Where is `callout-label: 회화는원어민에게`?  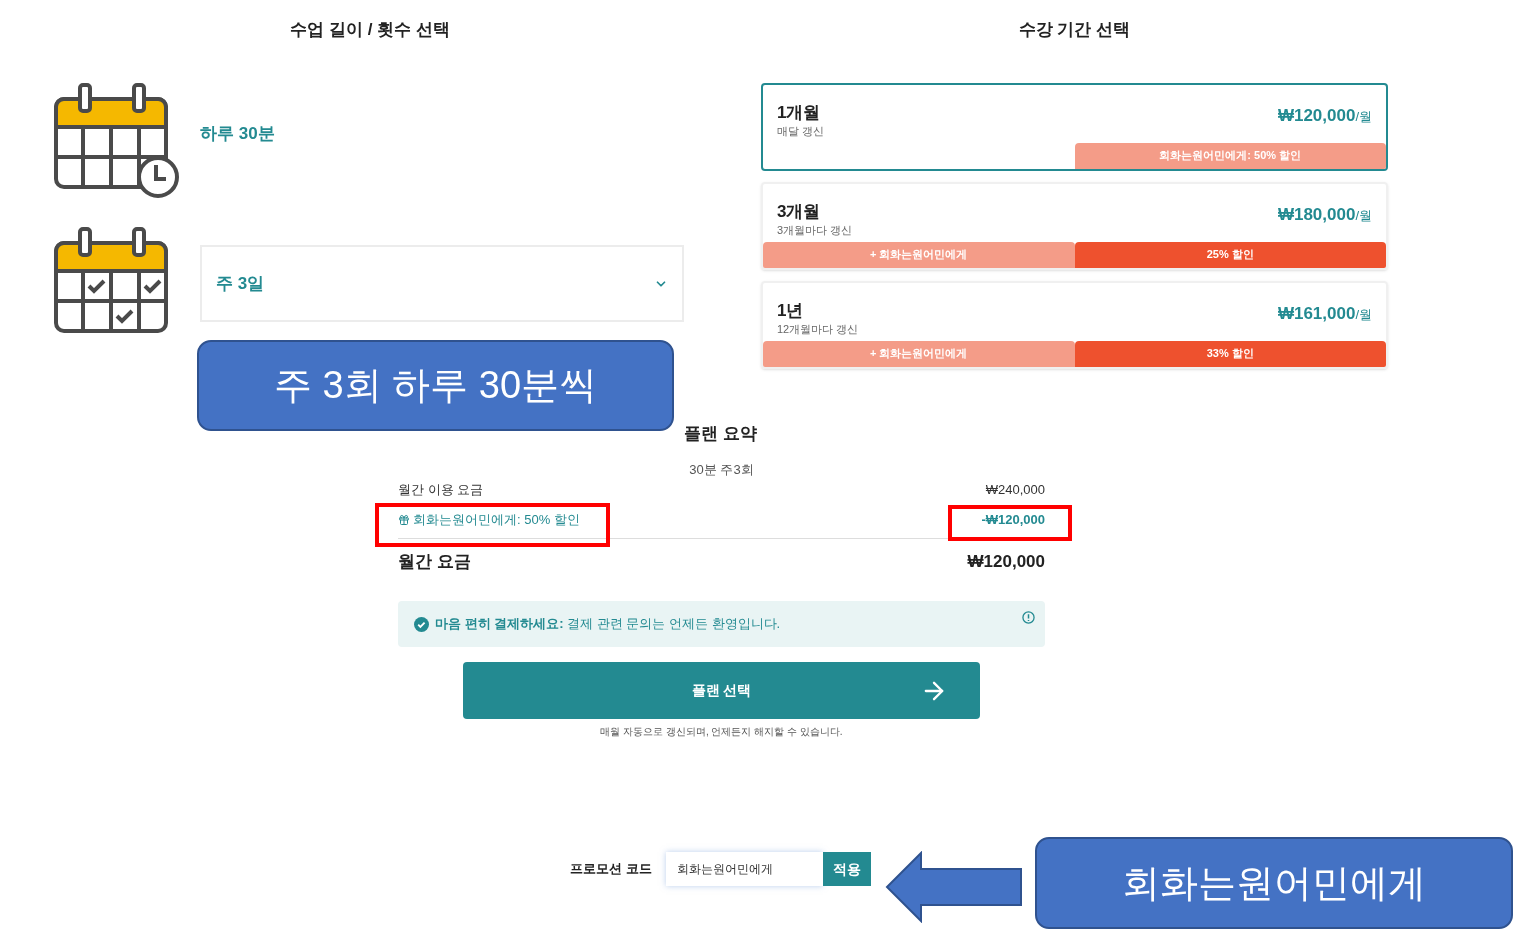
callout-label: 회화는원어민에게 is located at coordinates (1274, 883).